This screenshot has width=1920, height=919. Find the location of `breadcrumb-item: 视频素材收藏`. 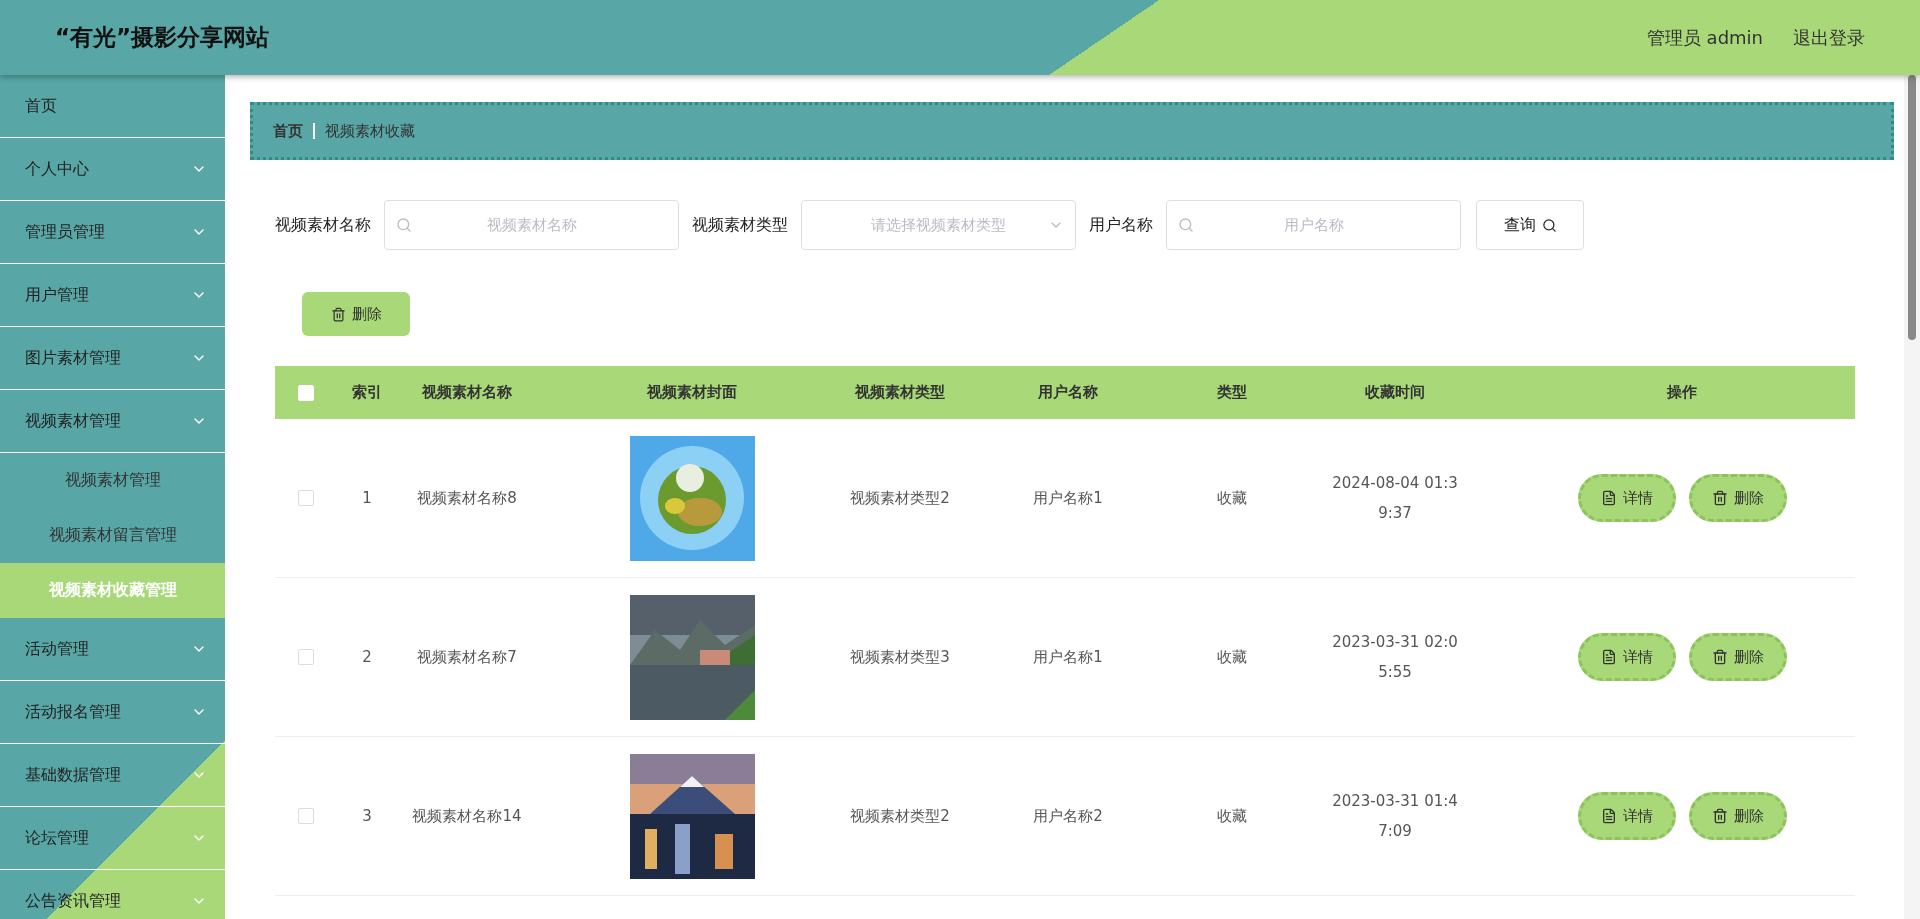

breadcrumb-item: 视频素材收藏 is located at coordinates (370, 131).